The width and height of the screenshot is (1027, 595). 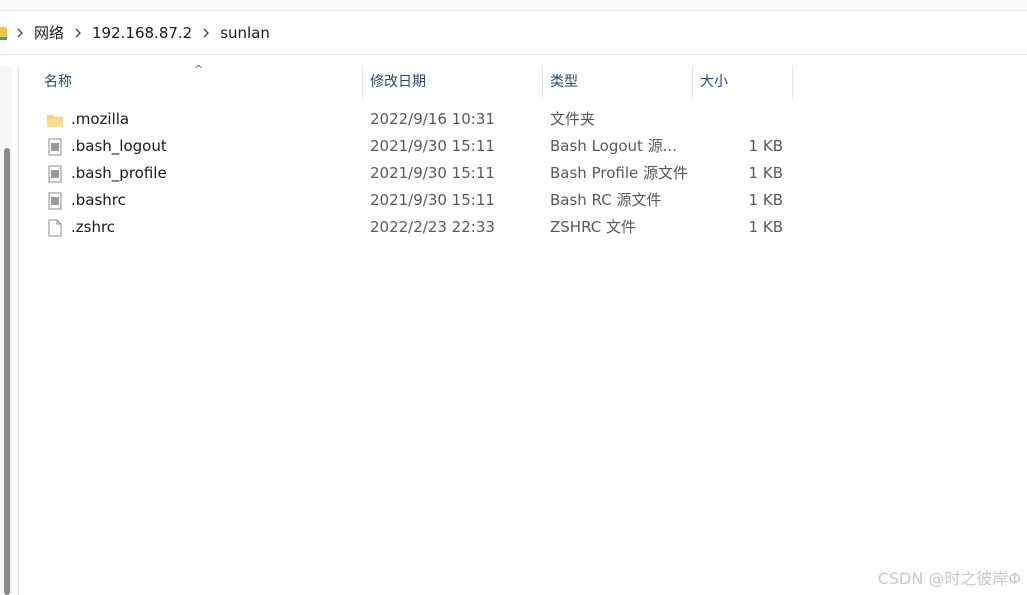 I want to click on column-header-row: 名称 ^ 修改日期 类型 大小, so click(x=523, y=81).